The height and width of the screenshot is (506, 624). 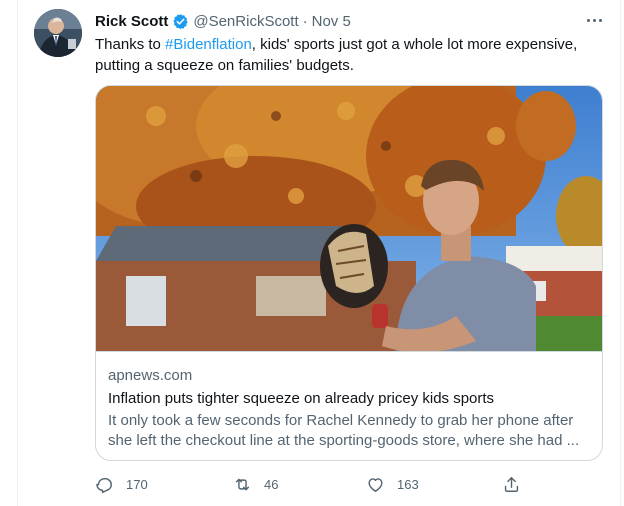 What do you see at coordinates (130, 44) in the screenshot?
I see `tweet-text-before: Thanks to` at bounding box center [130, 44].